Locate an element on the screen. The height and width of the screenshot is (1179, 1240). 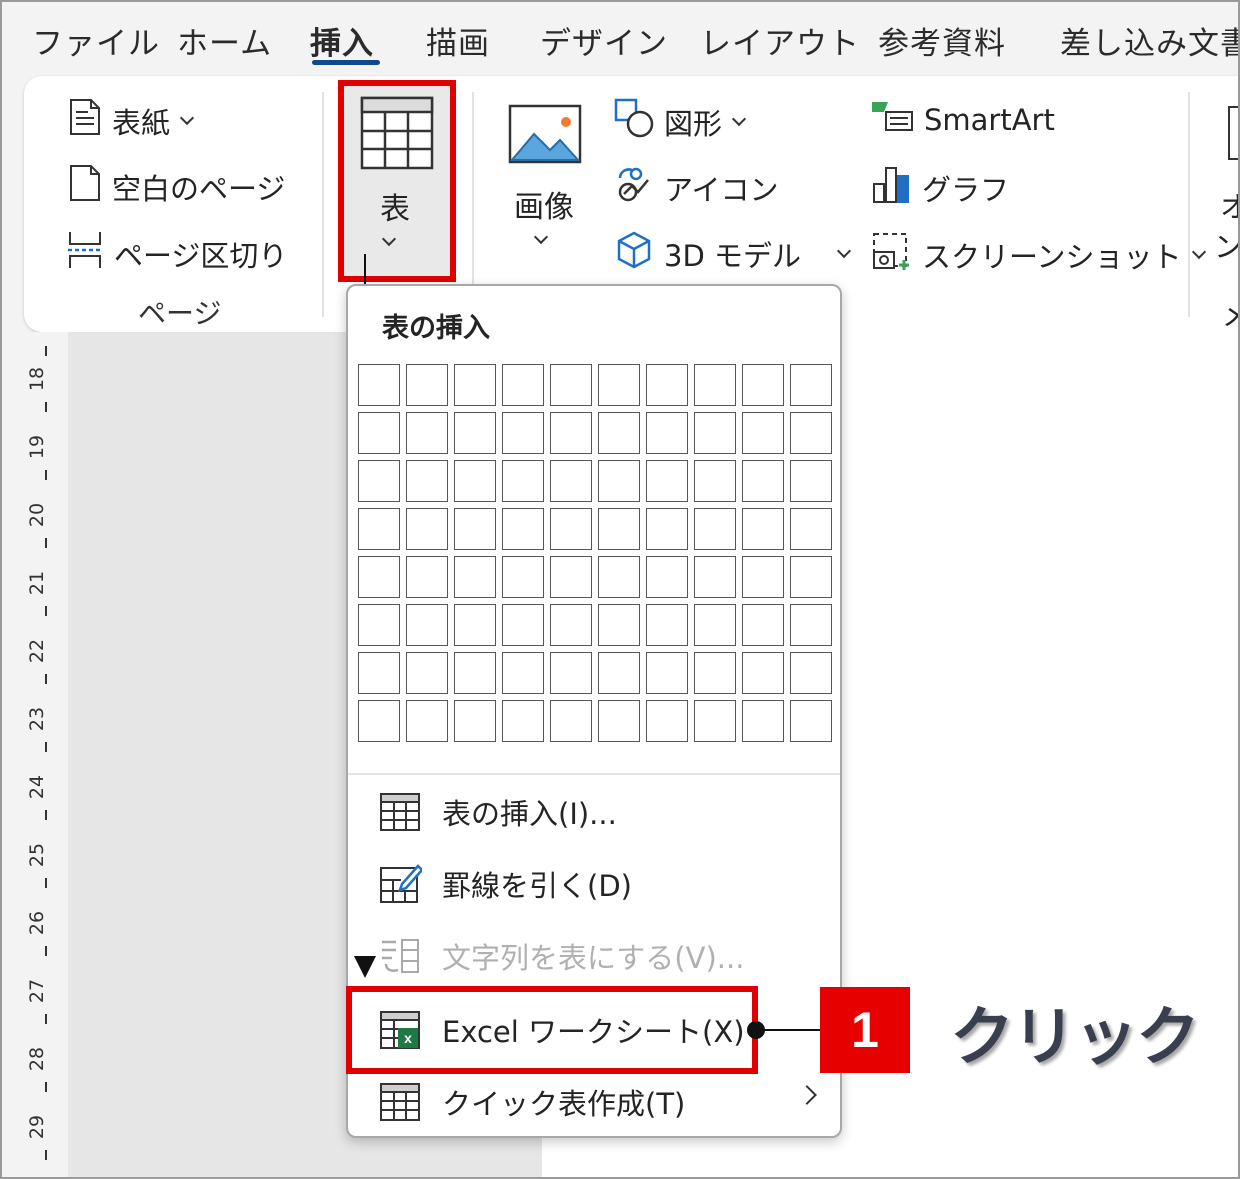
smartart-button: SmartArt is located at coordinates (962, 119).